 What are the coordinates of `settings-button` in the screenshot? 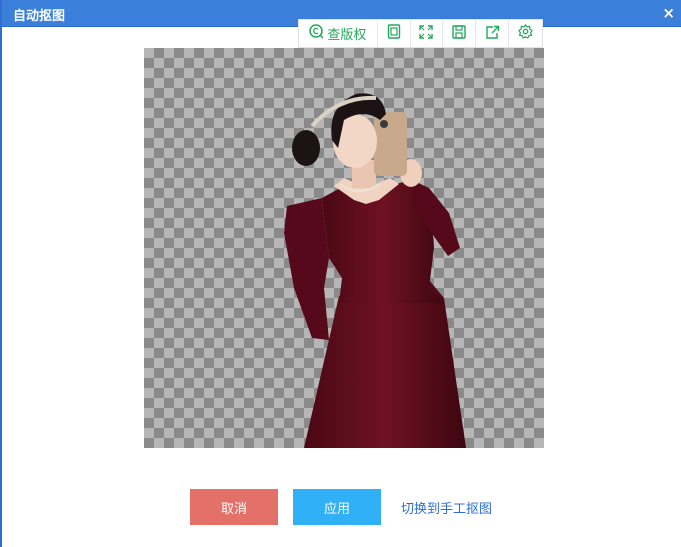 It's located at (525, 33).